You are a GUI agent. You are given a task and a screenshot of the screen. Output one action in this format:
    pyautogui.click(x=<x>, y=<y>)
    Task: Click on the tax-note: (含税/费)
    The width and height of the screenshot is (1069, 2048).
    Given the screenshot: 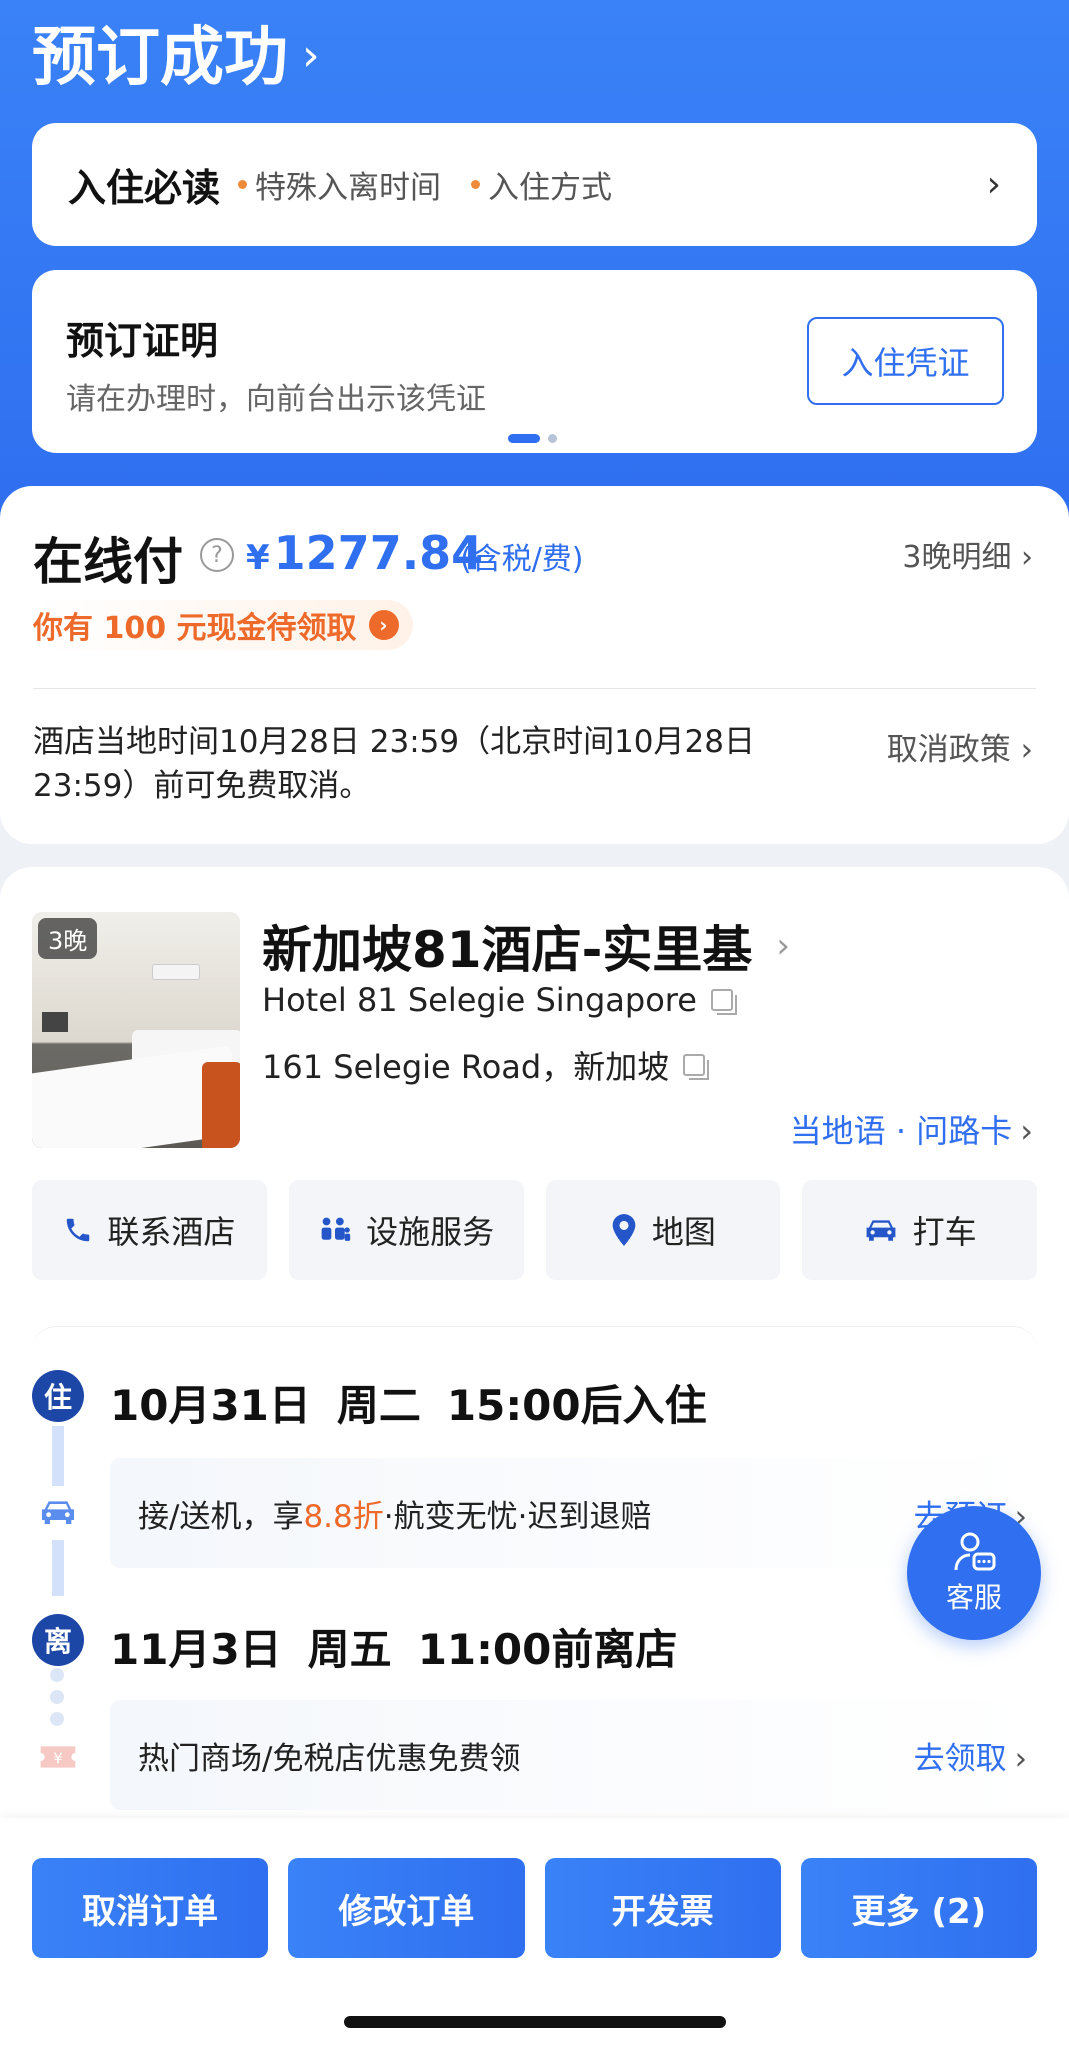 What is the action you would take?
    pyautogui.click(x=522, y=559)
    